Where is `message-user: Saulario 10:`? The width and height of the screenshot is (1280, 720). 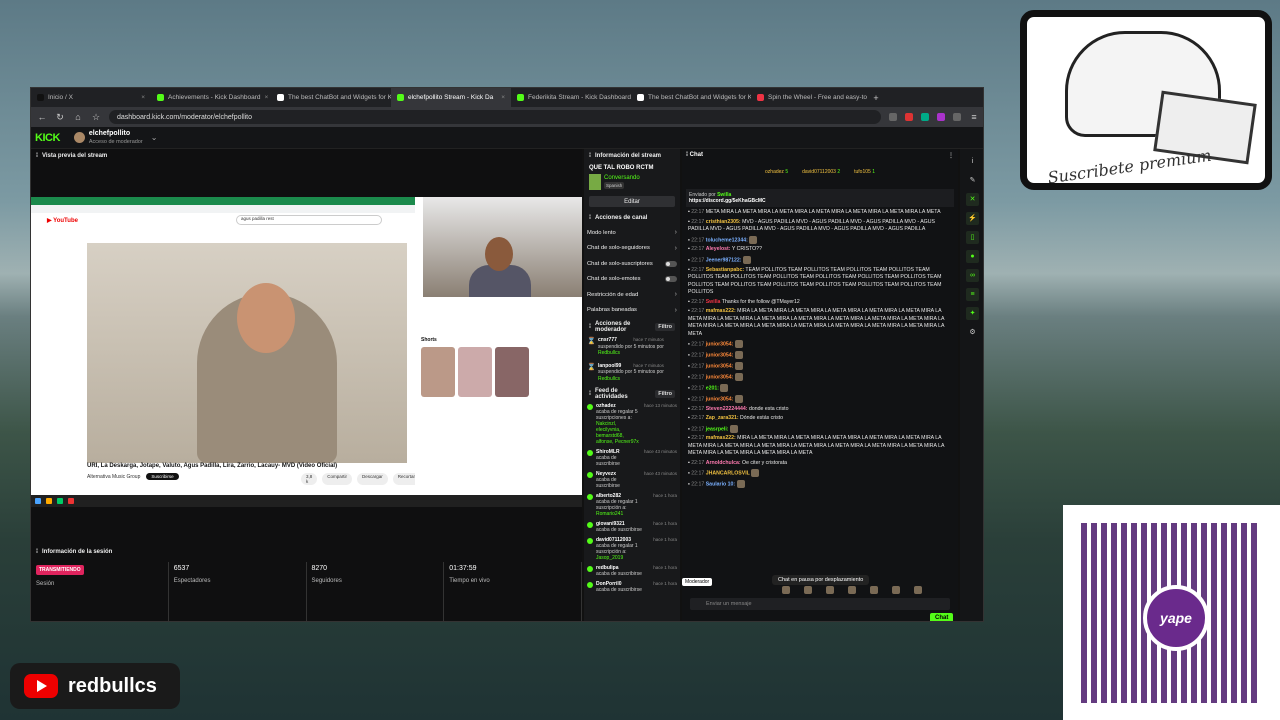
message-user: Saulario 10: is located at coordinates (720, 485).